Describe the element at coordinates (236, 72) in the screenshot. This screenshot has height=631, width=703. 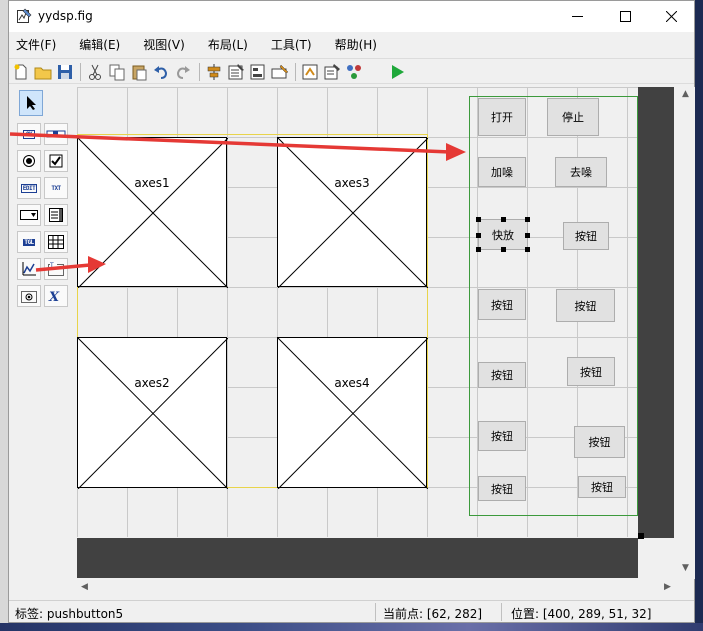
I see `menu-editor-icon` at that location.